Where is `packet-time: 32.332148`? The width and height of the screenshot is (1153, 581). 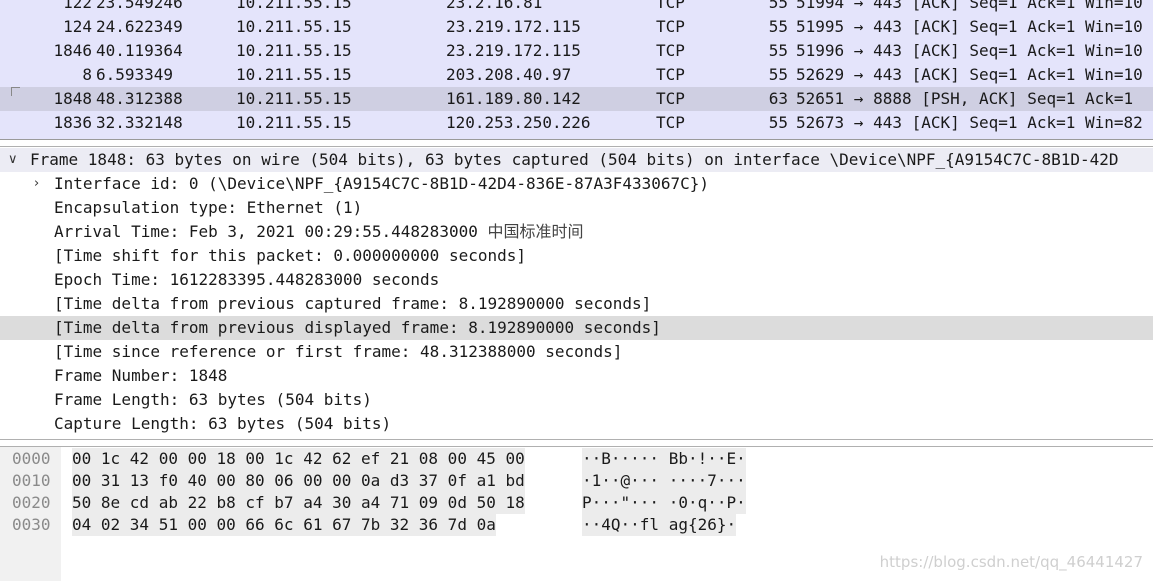
packet-time: 32.332148 is located at coordinates (139, 122).